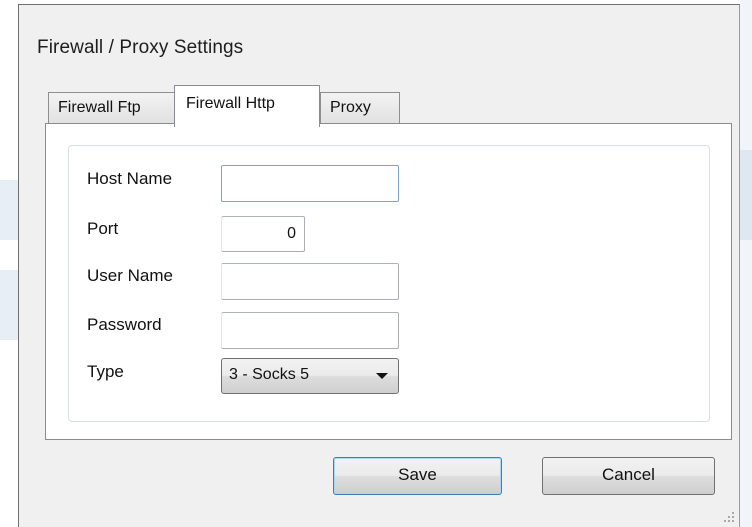  Describe the element at coordinates (263, 234) in the screenshot. I see `port-input` at that location.